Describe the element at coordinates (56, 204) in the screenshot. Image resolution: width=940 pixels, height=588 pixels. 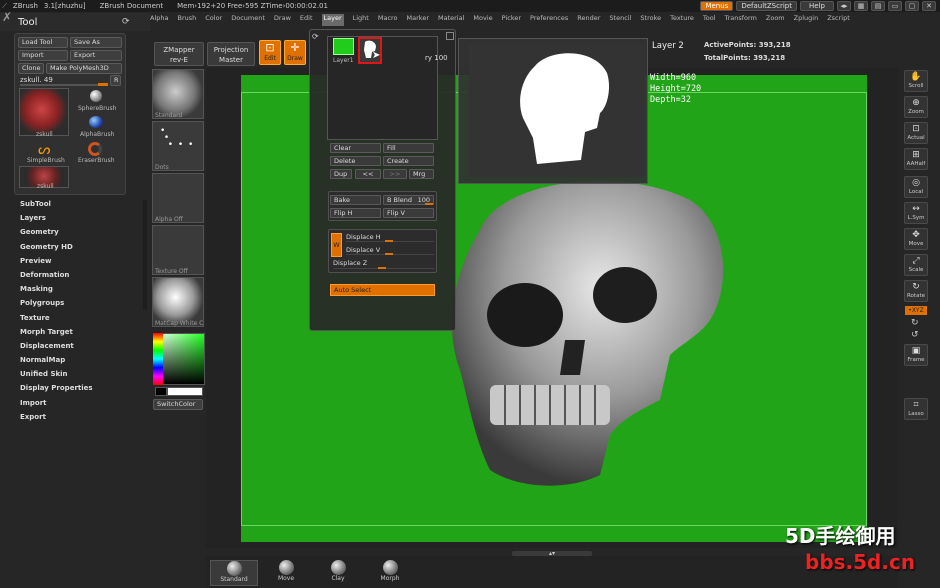
I see `tool-submenu-subtool: SubTool` at that location.